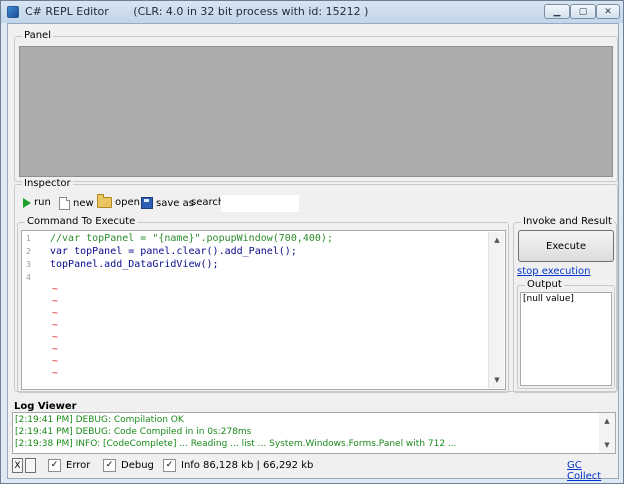 Image resolution: width=624 pixels, height=484 pixels. What do you see at coordinates (83, 203) in the screenshot?
I see `new-label: new` at bounding box center [83, 203].